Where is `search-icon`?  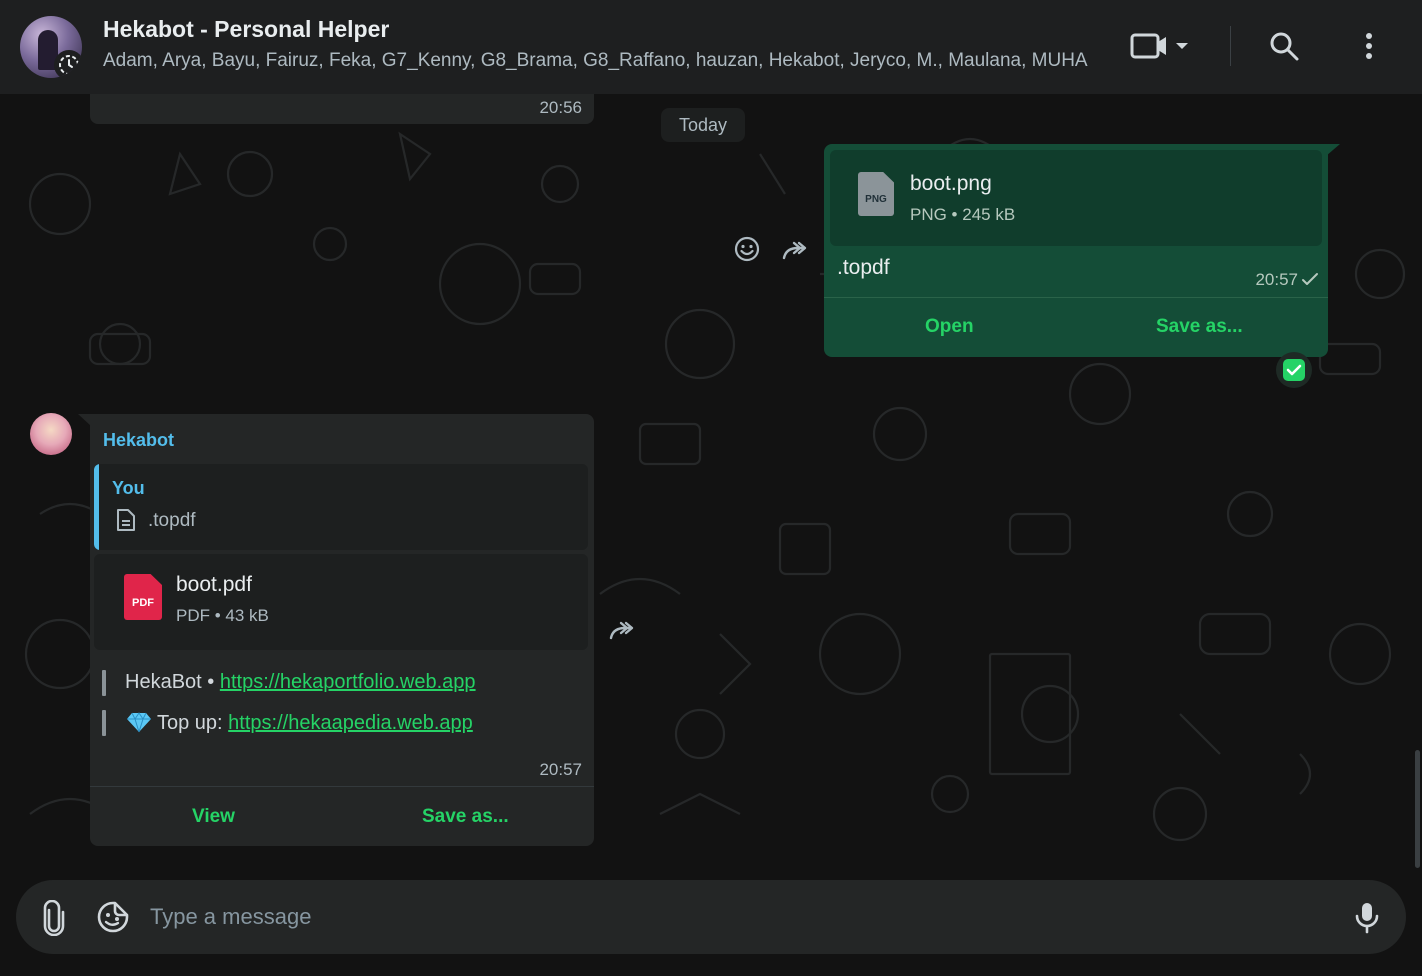
search-icon is located at coordinates (1284, 46).